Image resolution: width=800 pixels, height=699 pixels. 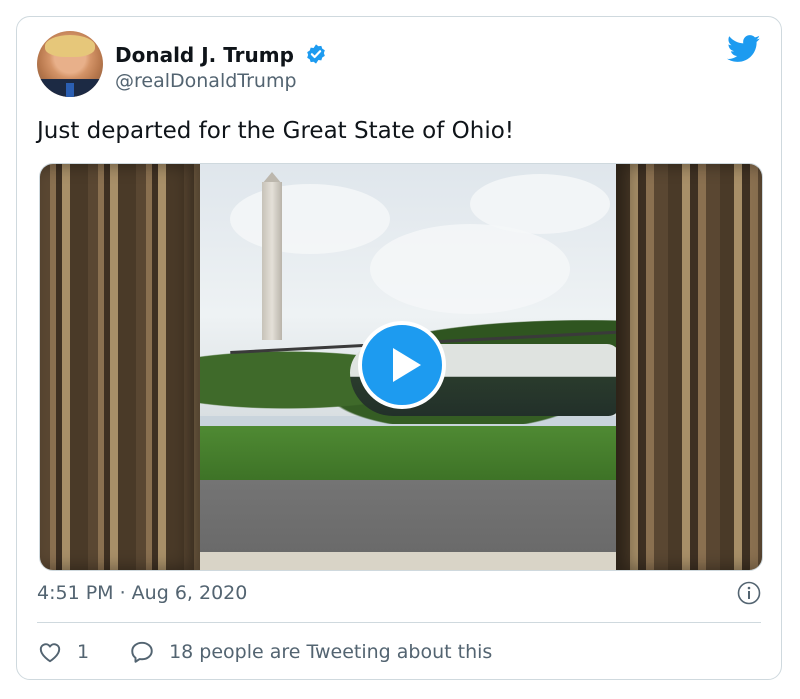 I want to click on tweet-actions: 1 18 people are Tweeting about this, so click(x=264, y=652).